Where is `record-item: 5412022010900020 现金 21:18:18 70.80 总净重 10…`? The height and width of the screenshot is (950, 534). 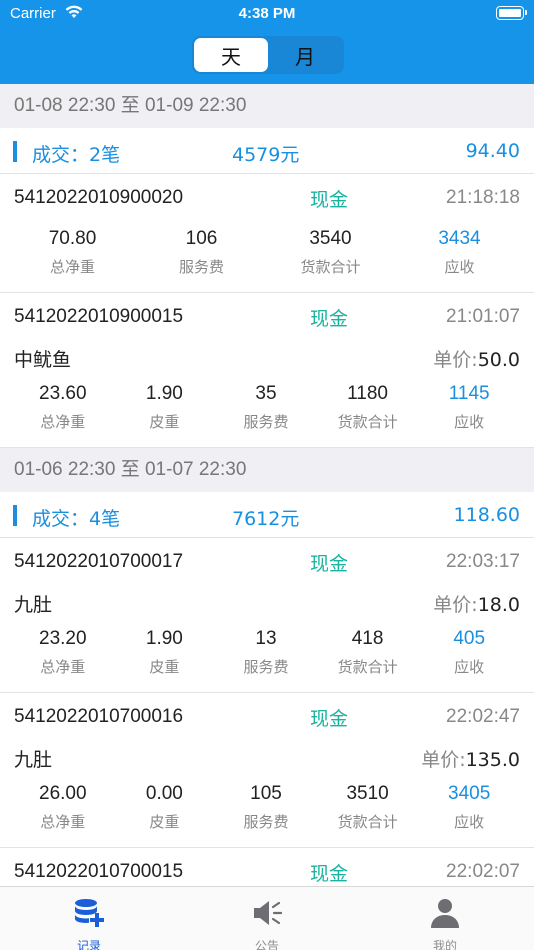
record-item: 5412022010900020 现金 21:18:18 70.80 总净重 10… is located at coordinates (267, 233).